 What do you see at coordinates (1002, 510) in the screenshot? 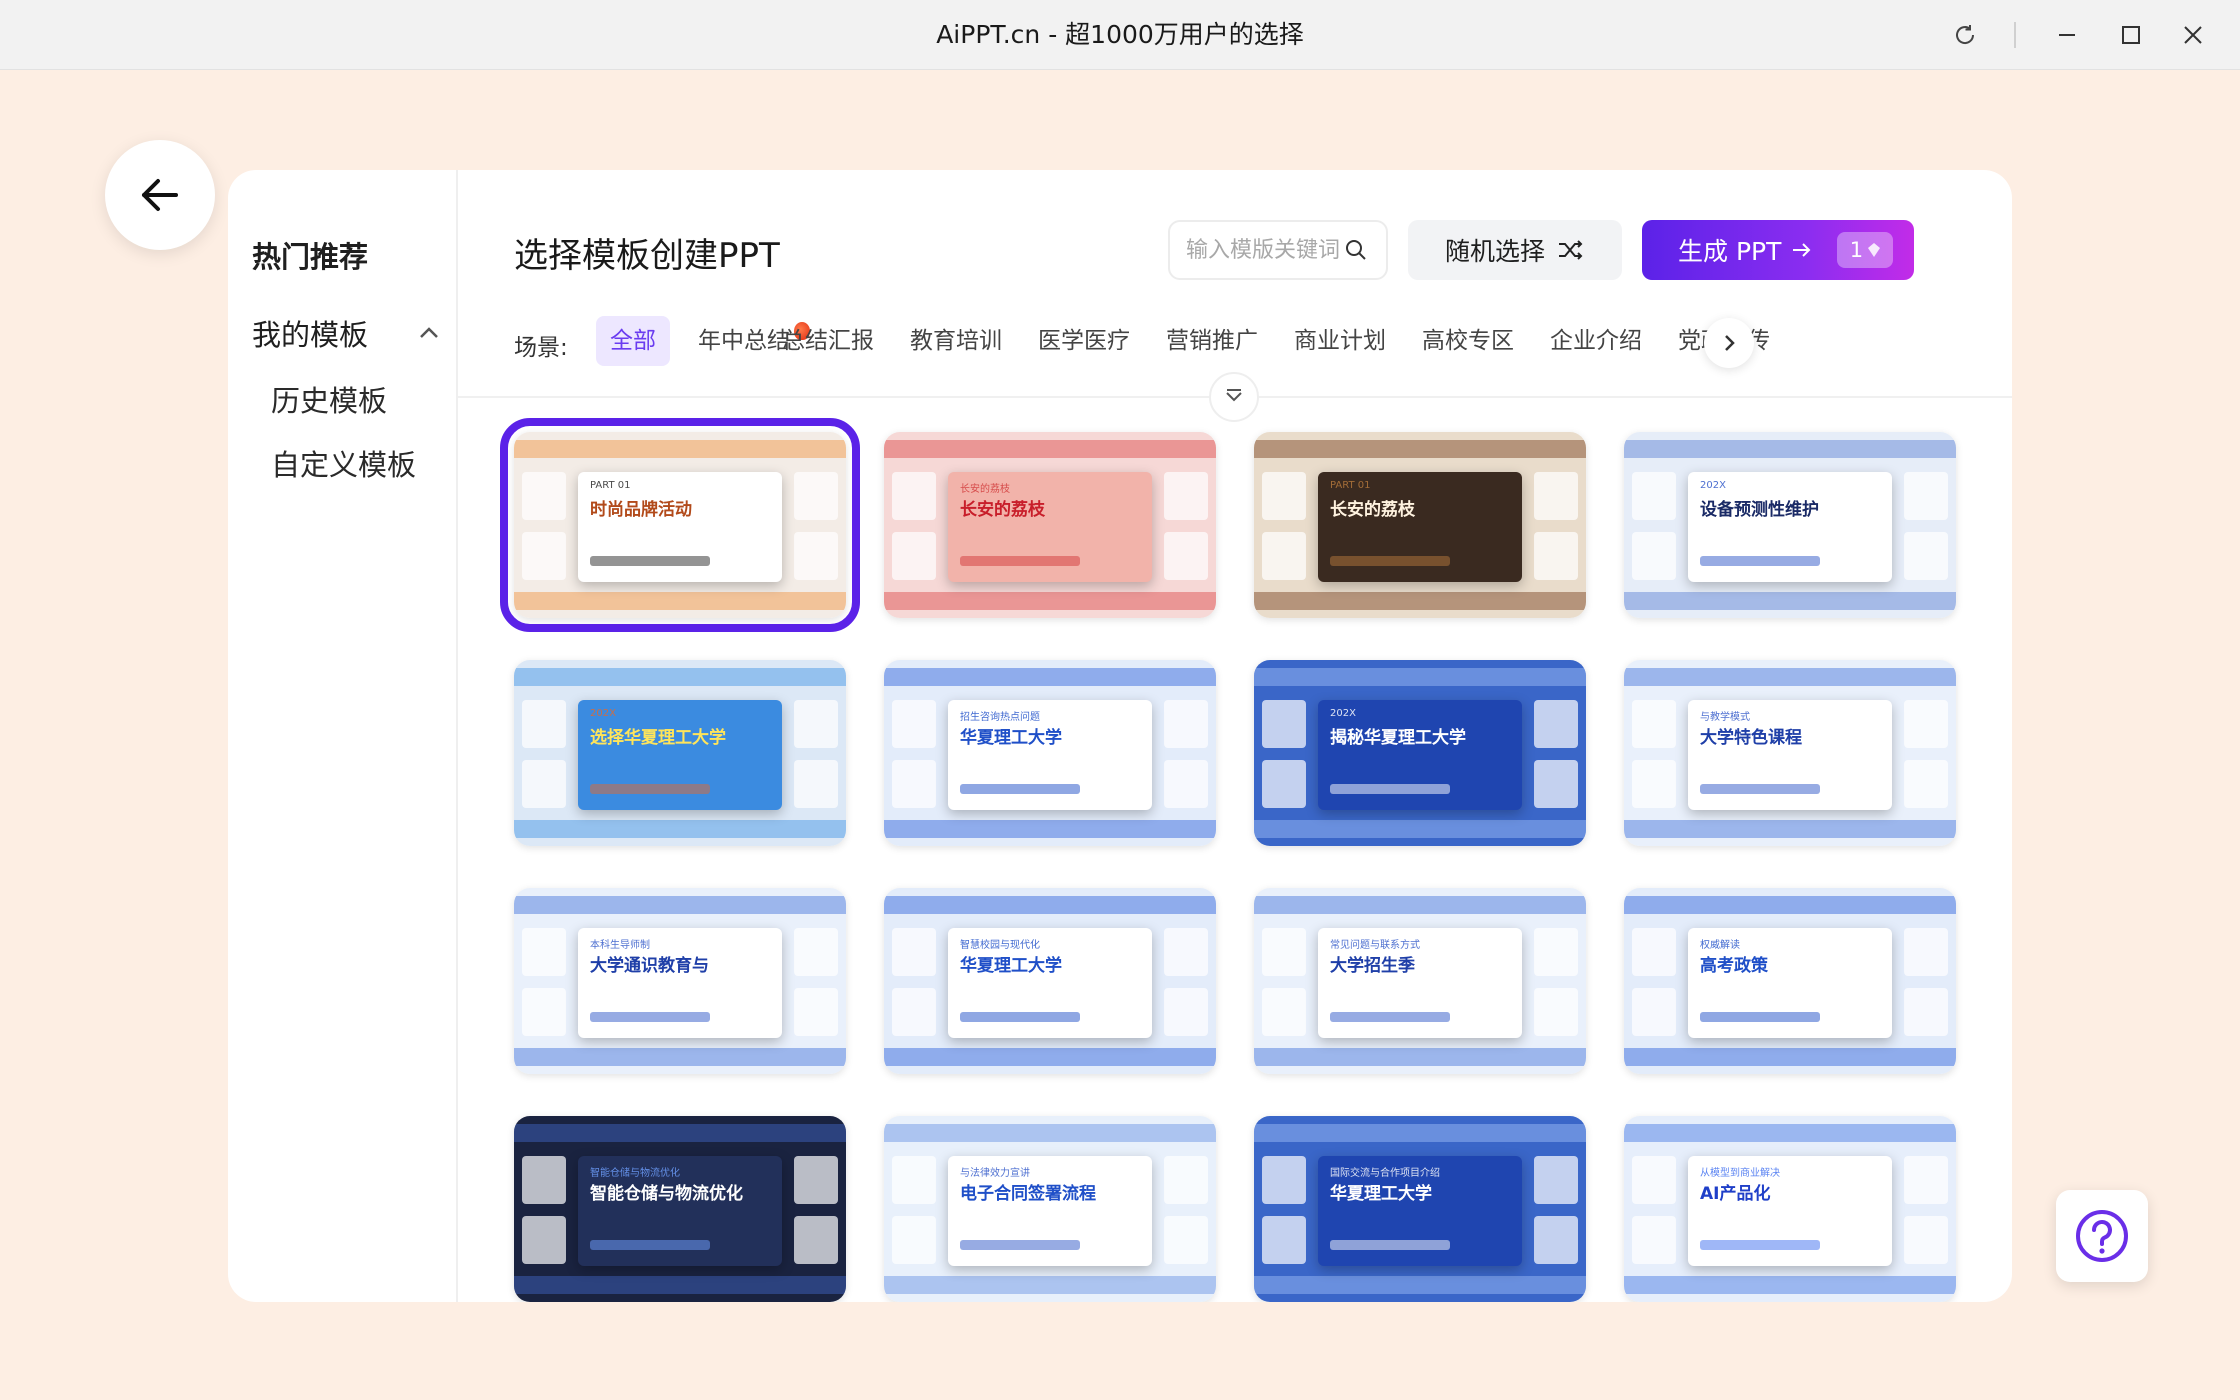
I see `template-title: 长安的荔枝` at bounding box center [1002, 510].